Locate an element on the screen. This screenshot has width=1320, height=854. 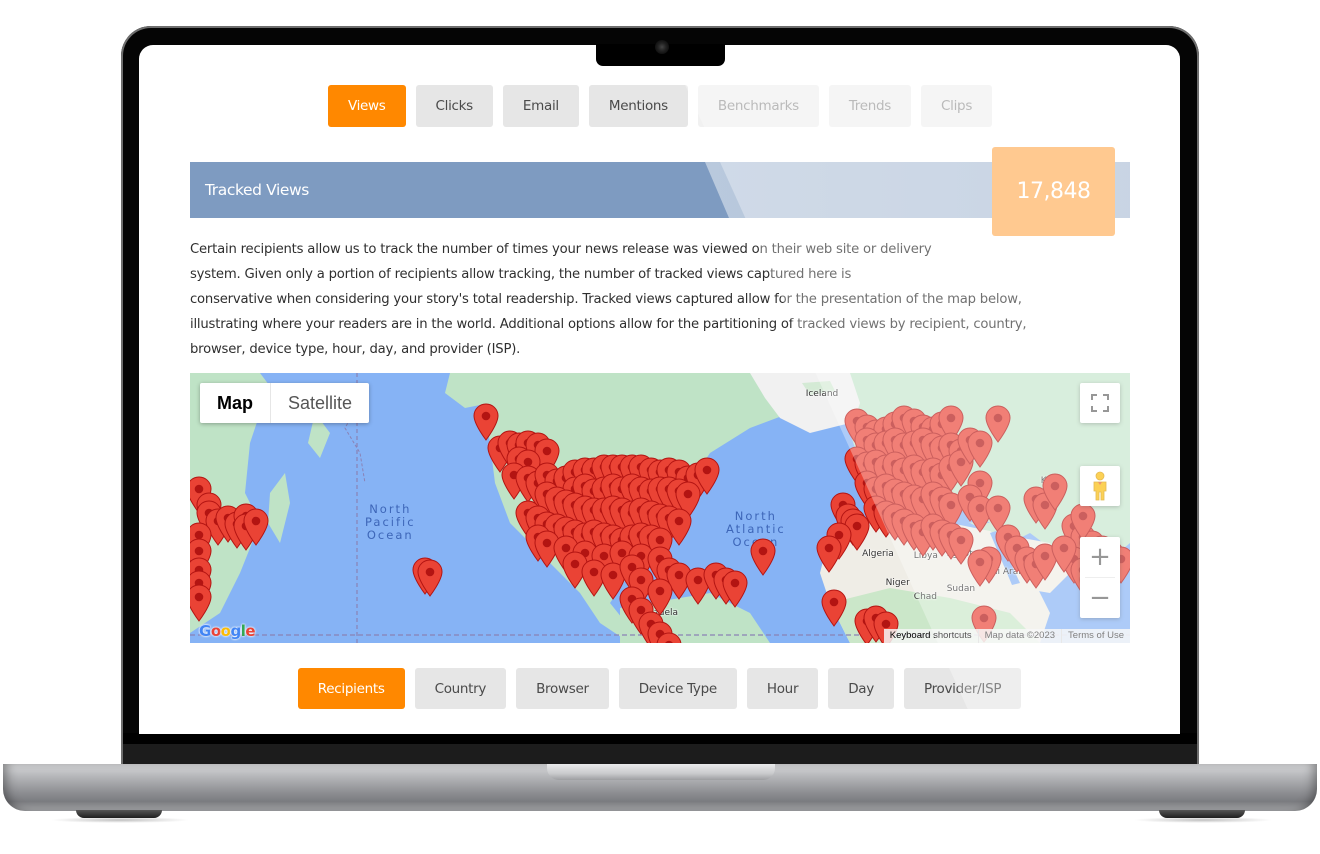
fullscreen-button is located at coordinates (1100, 403).